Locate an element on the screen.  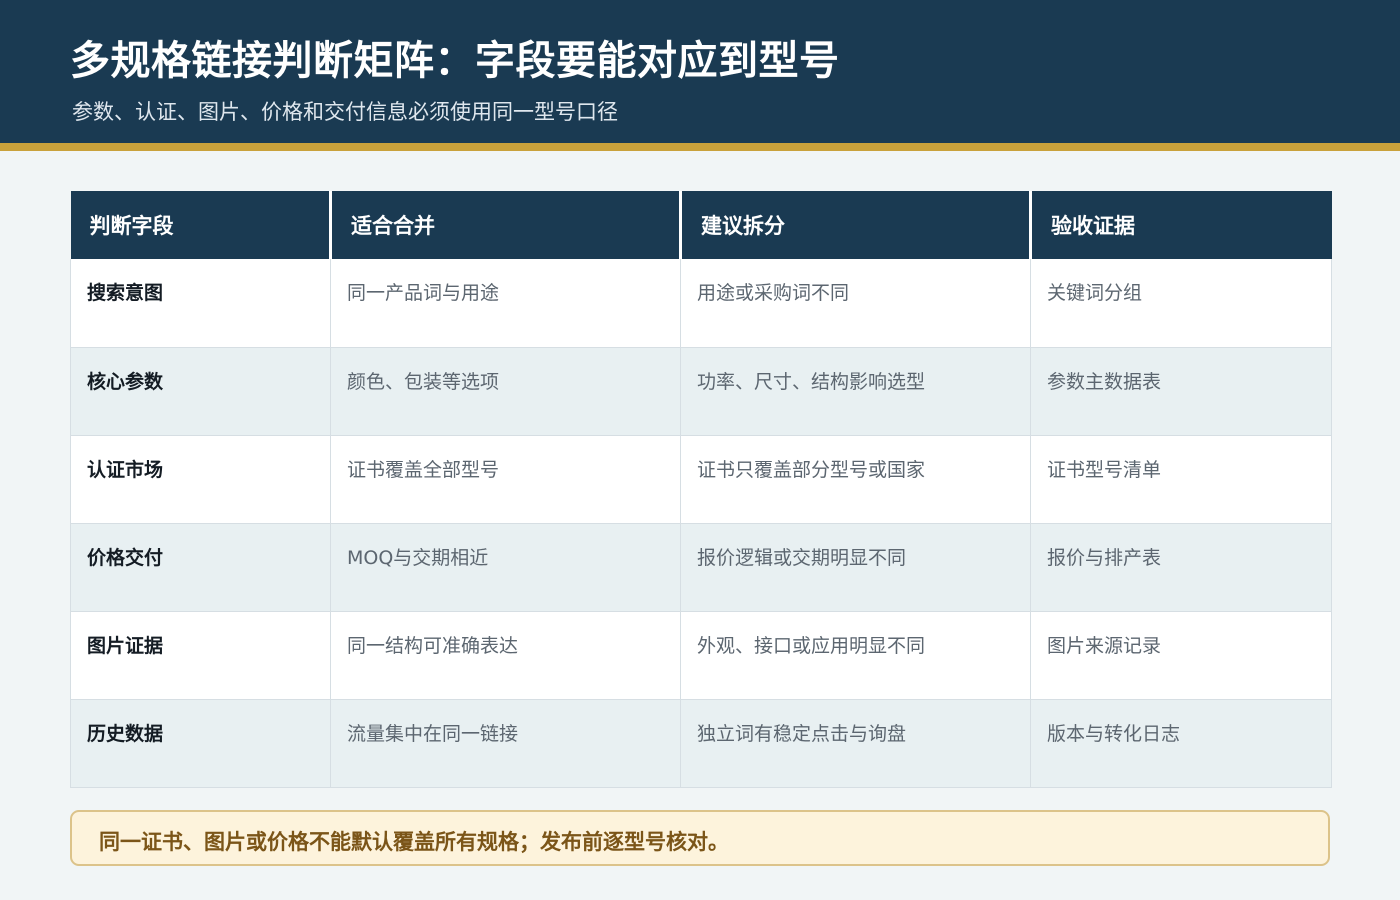
column-header-evidence: 验收证据 is located at coordinates (1181, 225).